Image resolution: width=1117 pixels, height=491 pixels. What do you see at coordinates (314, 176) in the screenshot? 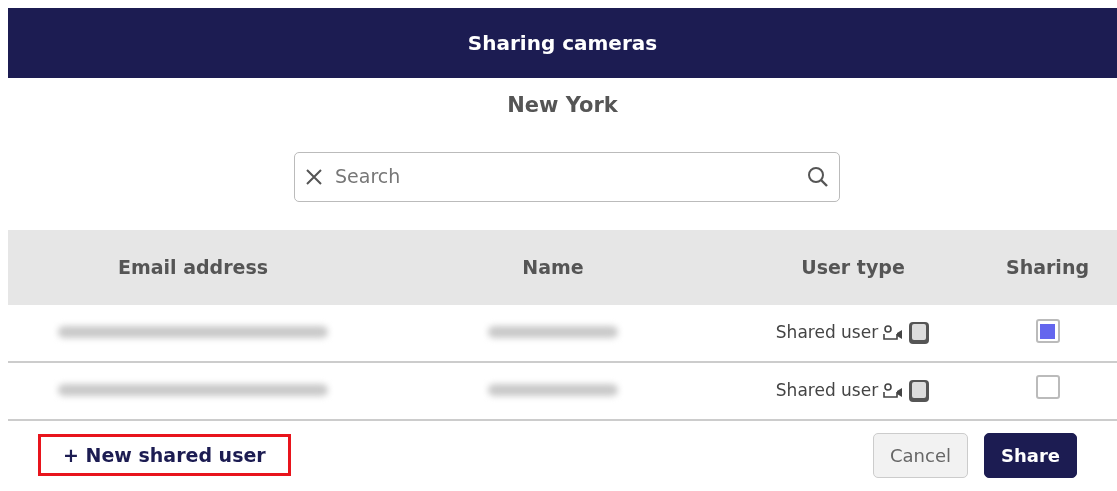
I see `clear-icon` at bounding box center [314, 176].